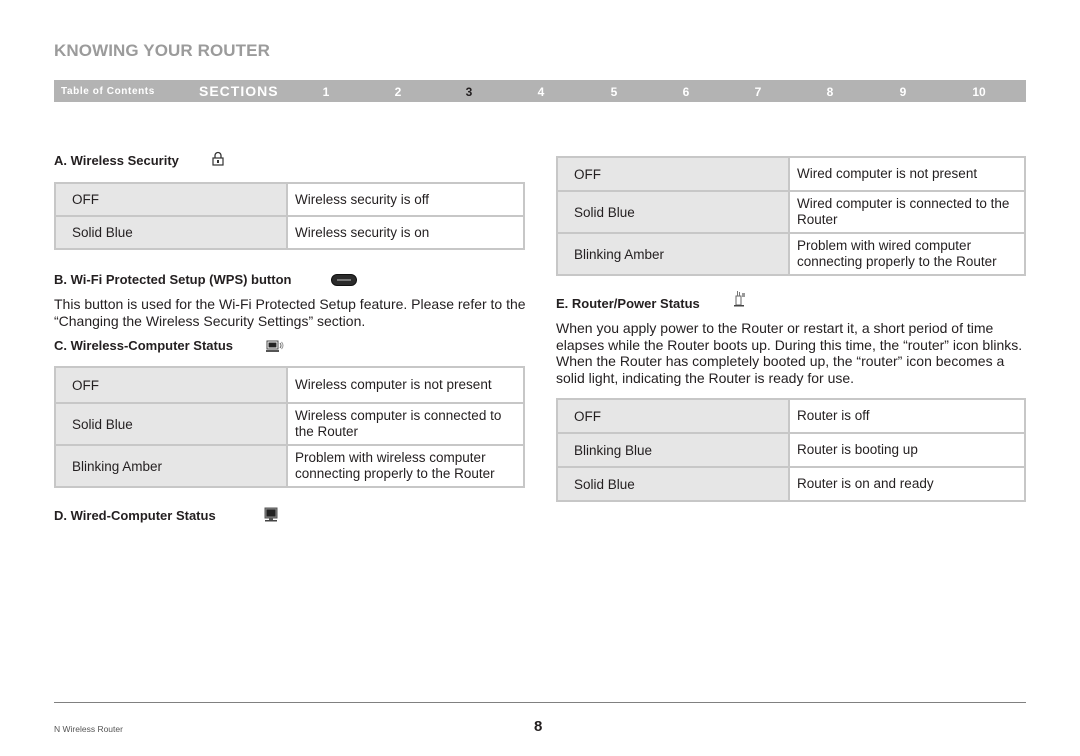 This screenshot has width=1080, height=756. I want to click on description-cell: Router is booting up, so click(907, 450).